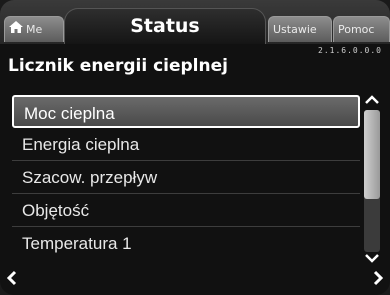  I want to click on chevron-right-icon, so click(378, 280).